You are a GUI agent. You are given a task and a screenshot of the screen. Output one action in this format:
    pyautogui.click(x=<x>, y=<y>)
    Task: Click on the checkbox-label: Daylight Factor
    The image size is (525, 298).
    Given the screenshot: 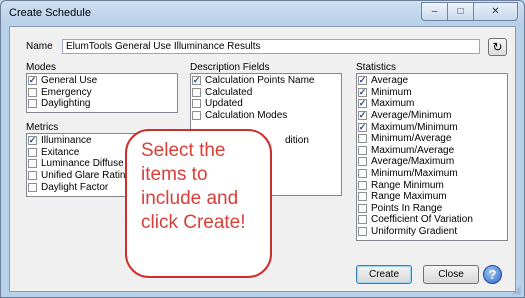 What is the action you would take?
    pyautogui.click(x=75, y=187)
    